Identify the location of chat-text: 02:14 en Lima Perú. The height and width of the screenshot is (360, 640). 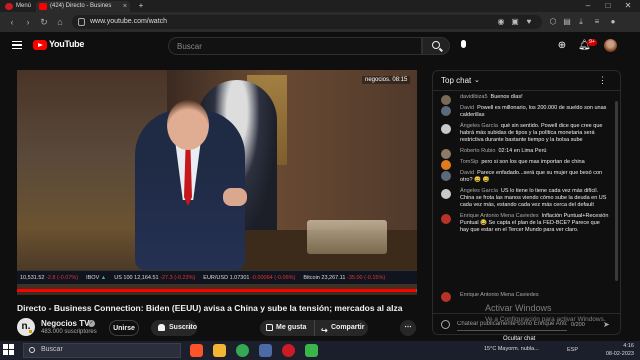
(522, 151).